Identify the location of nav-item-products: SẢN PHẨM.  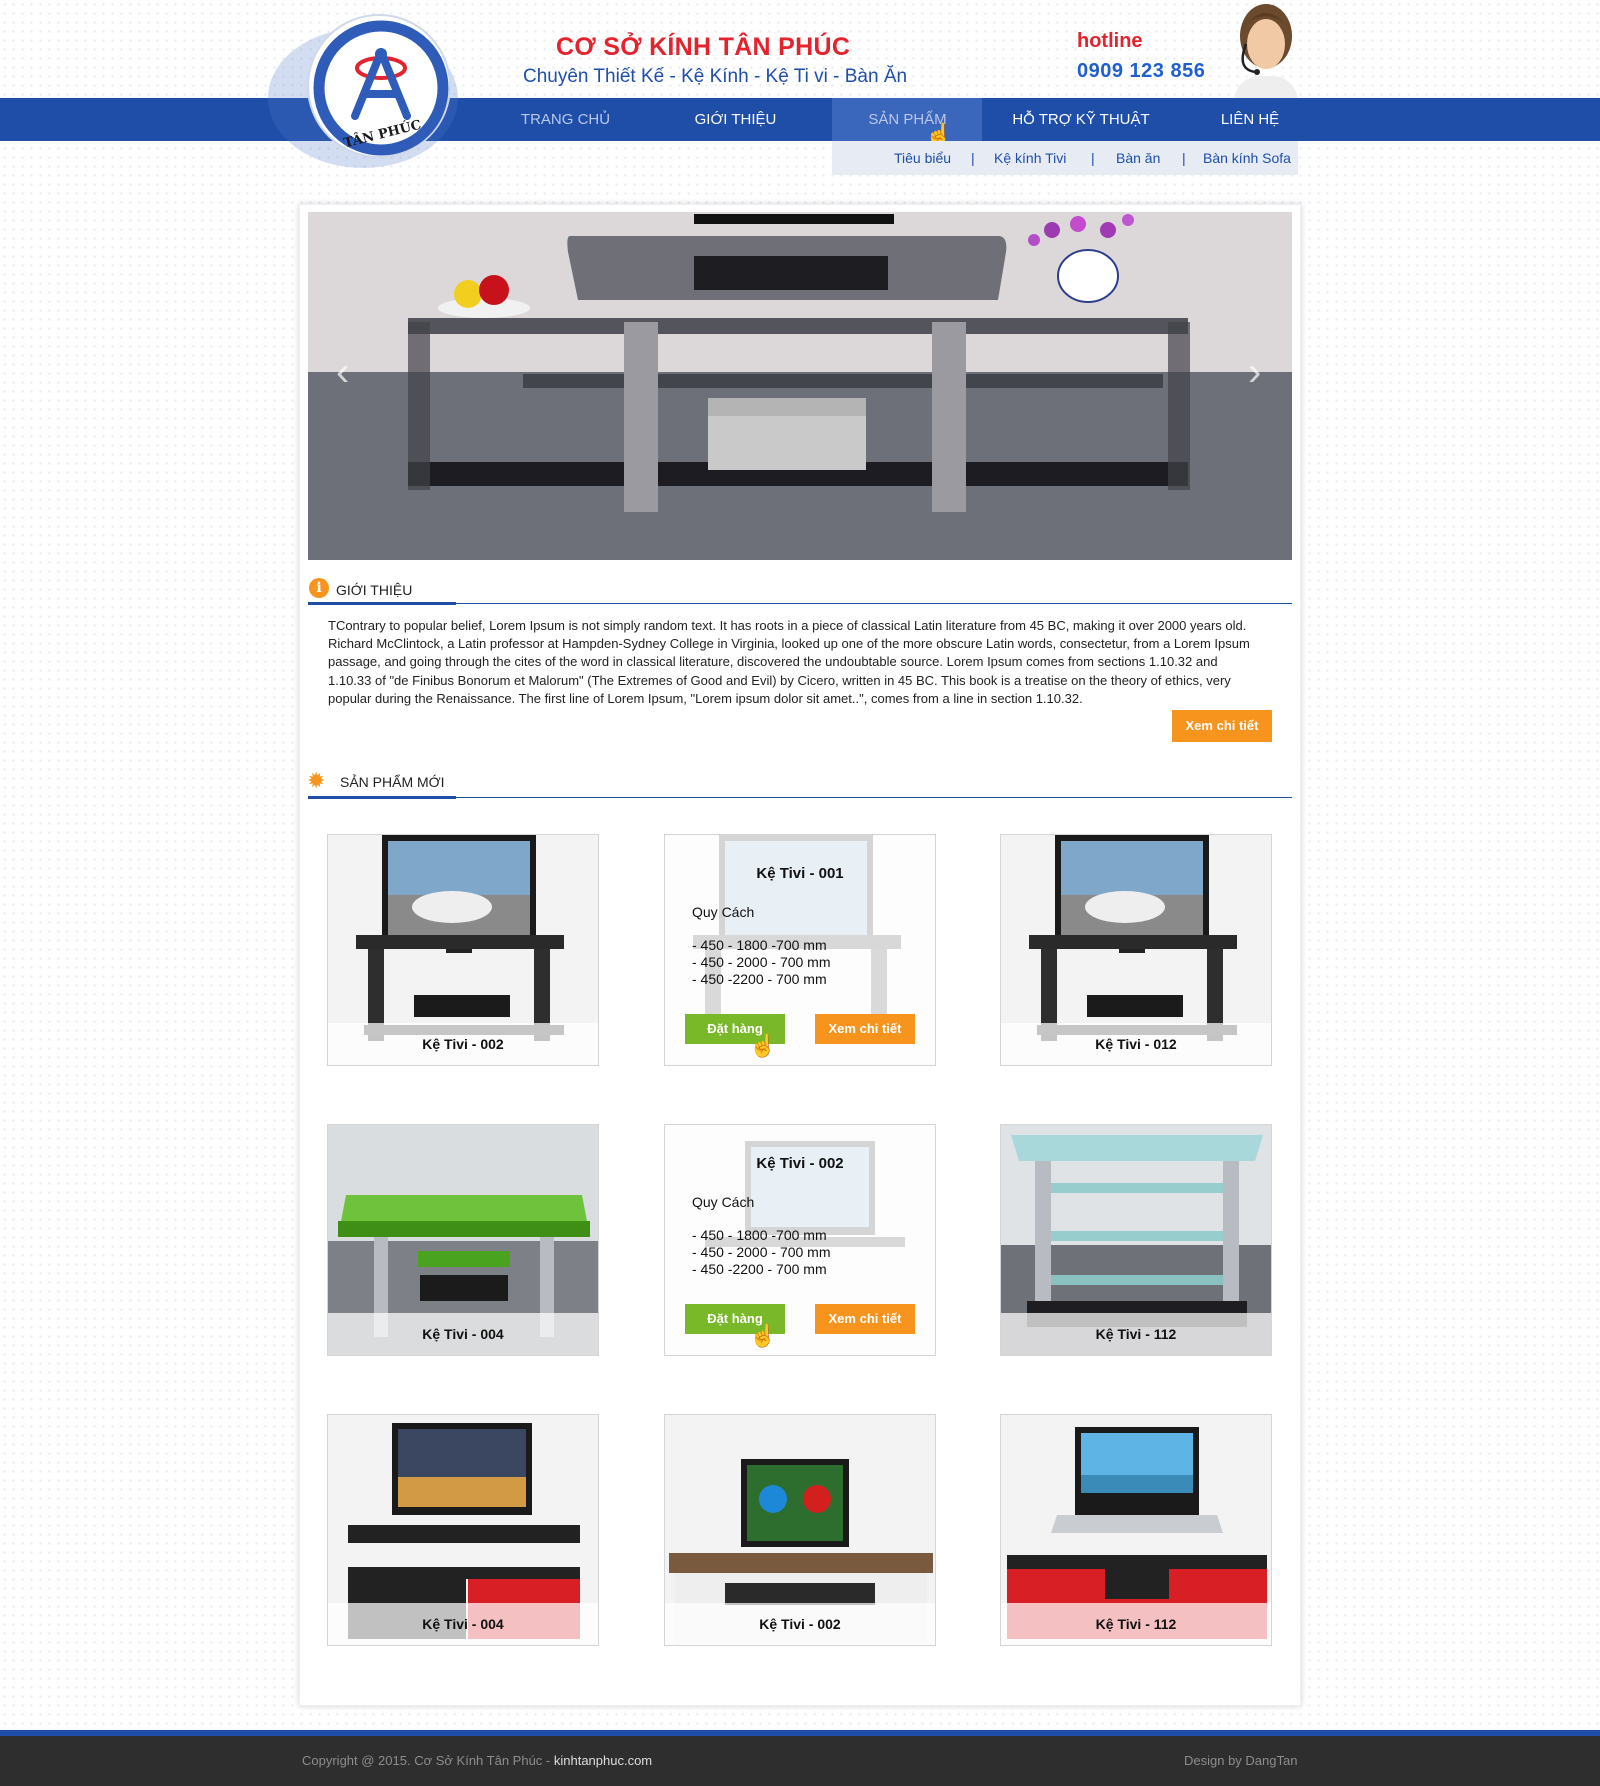
(907, 119).